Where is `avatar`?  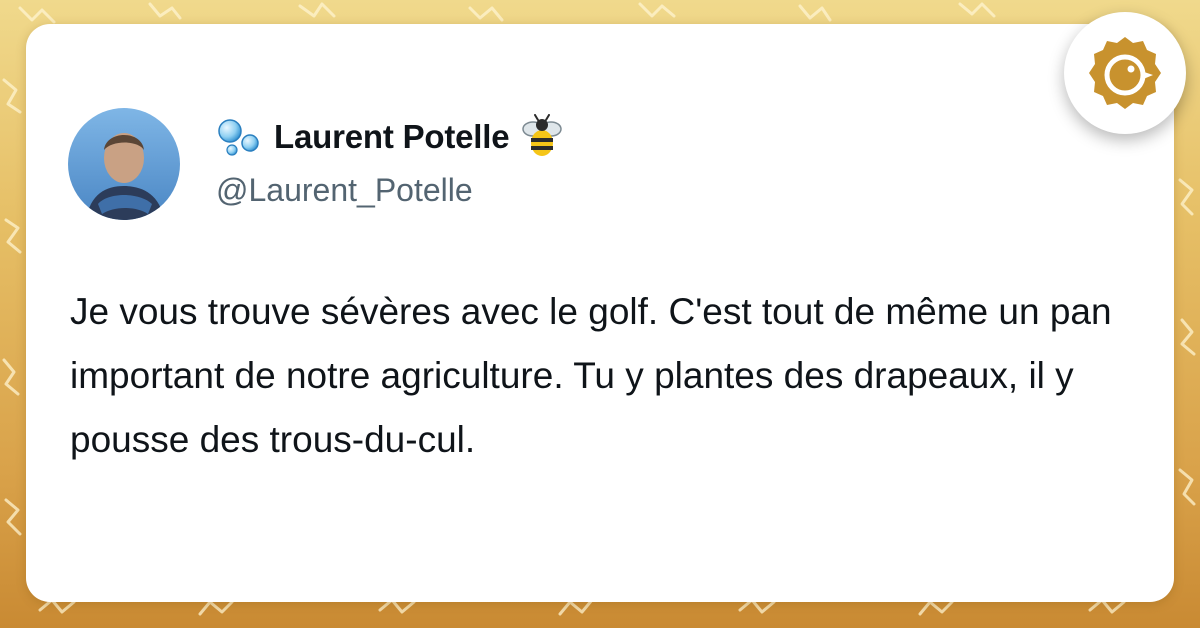 avatar is located at coordinates (124, 164).